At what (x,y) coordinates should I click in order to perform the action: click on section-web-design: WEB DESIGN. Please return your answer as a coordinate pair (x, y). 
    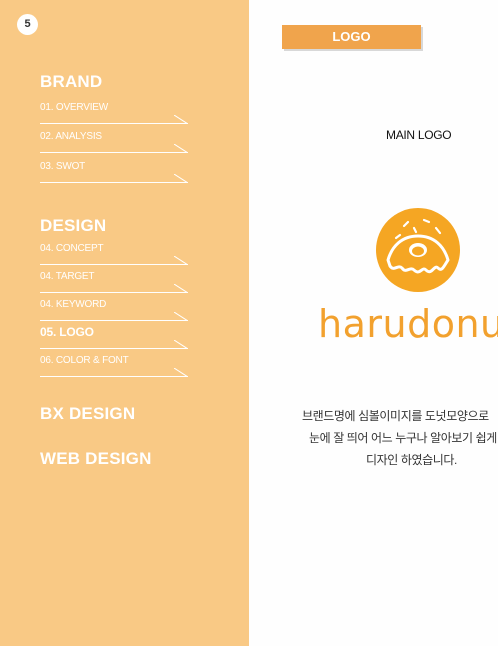
    Looking at the image, I should click on (96, 459).